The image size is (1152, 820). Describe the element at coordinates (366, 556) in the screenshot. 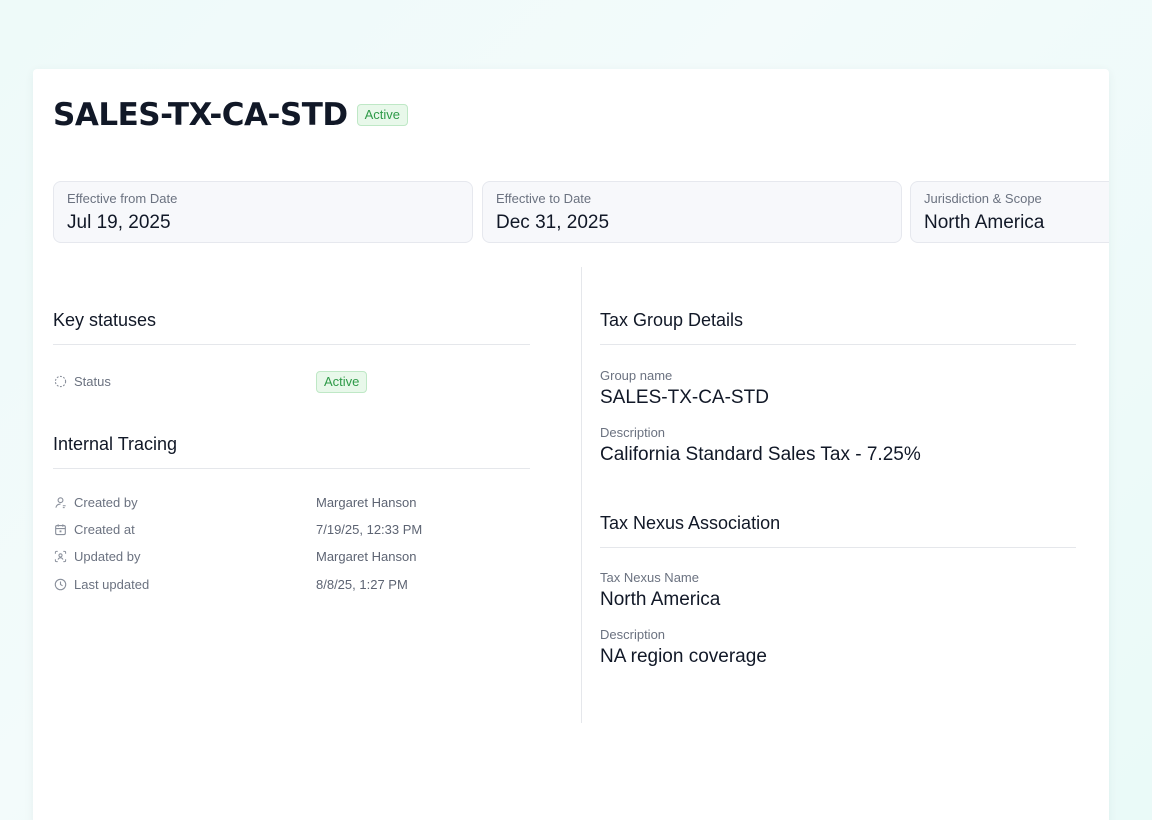

I see `updated-by-value: Margaret Hanson` at that location.